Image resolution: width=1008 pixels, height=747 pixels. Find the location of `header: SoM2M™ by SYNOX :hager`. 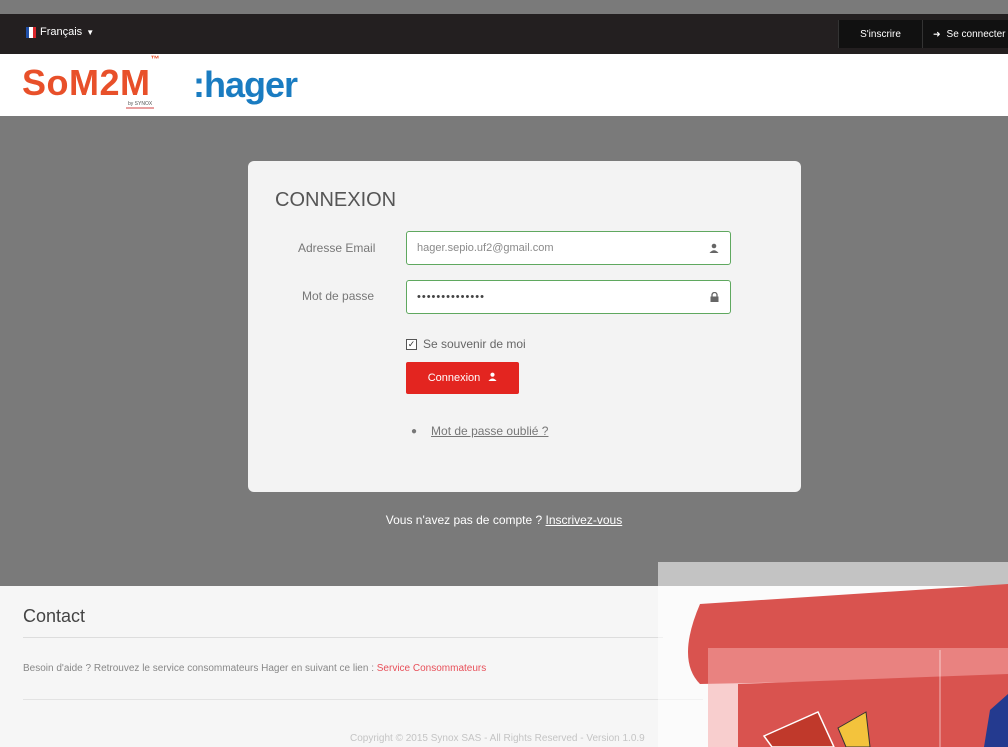

header: SoM2M™ by SYNOX :hager is located at coordinates (504, 85).